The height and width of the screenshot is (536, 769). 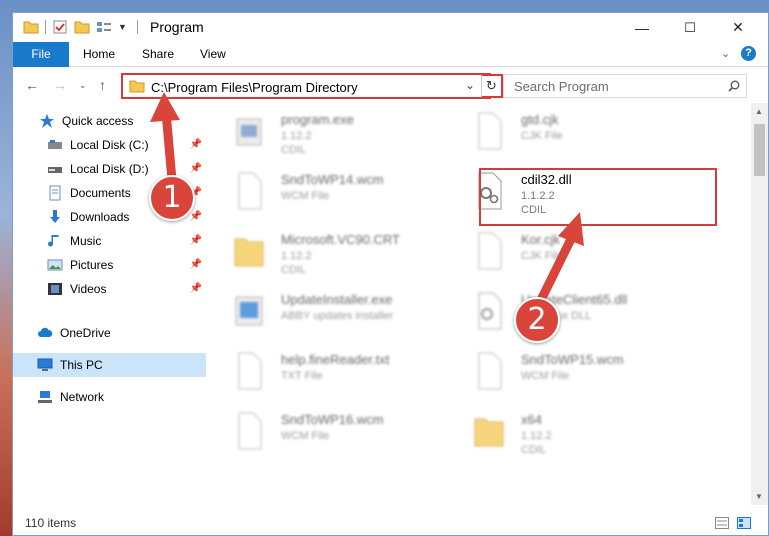 I want to click on arrow-to-address-bar, so click(x=165, y=138).